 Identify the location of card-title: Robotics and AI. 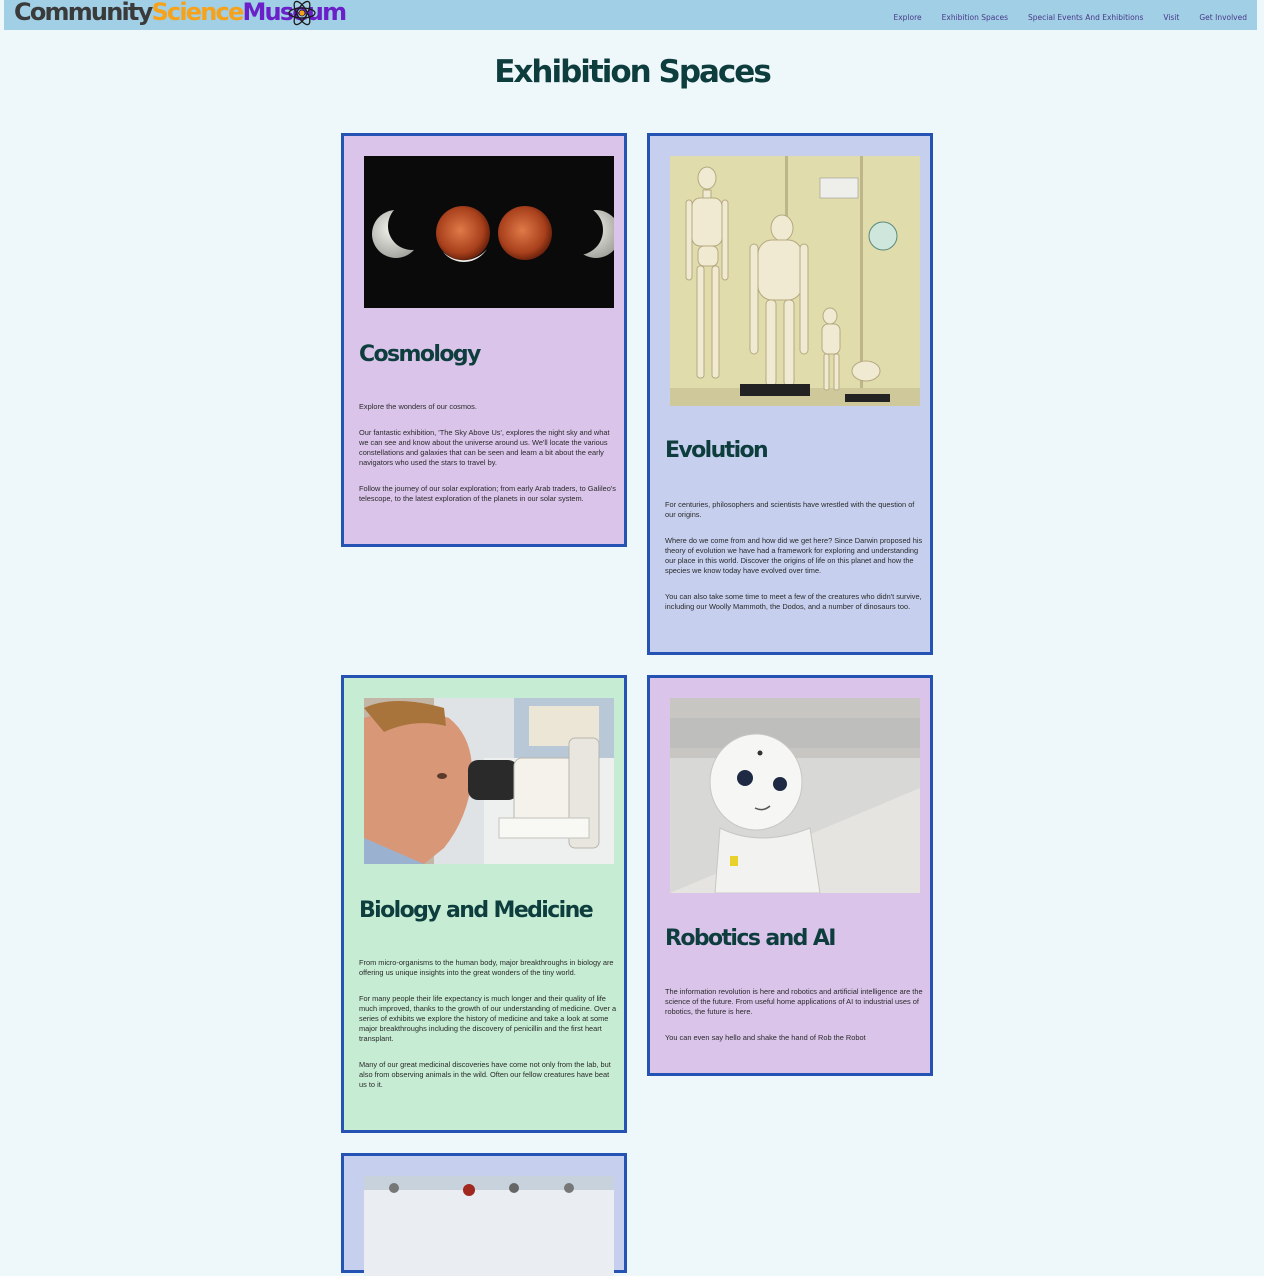
(751, 938).